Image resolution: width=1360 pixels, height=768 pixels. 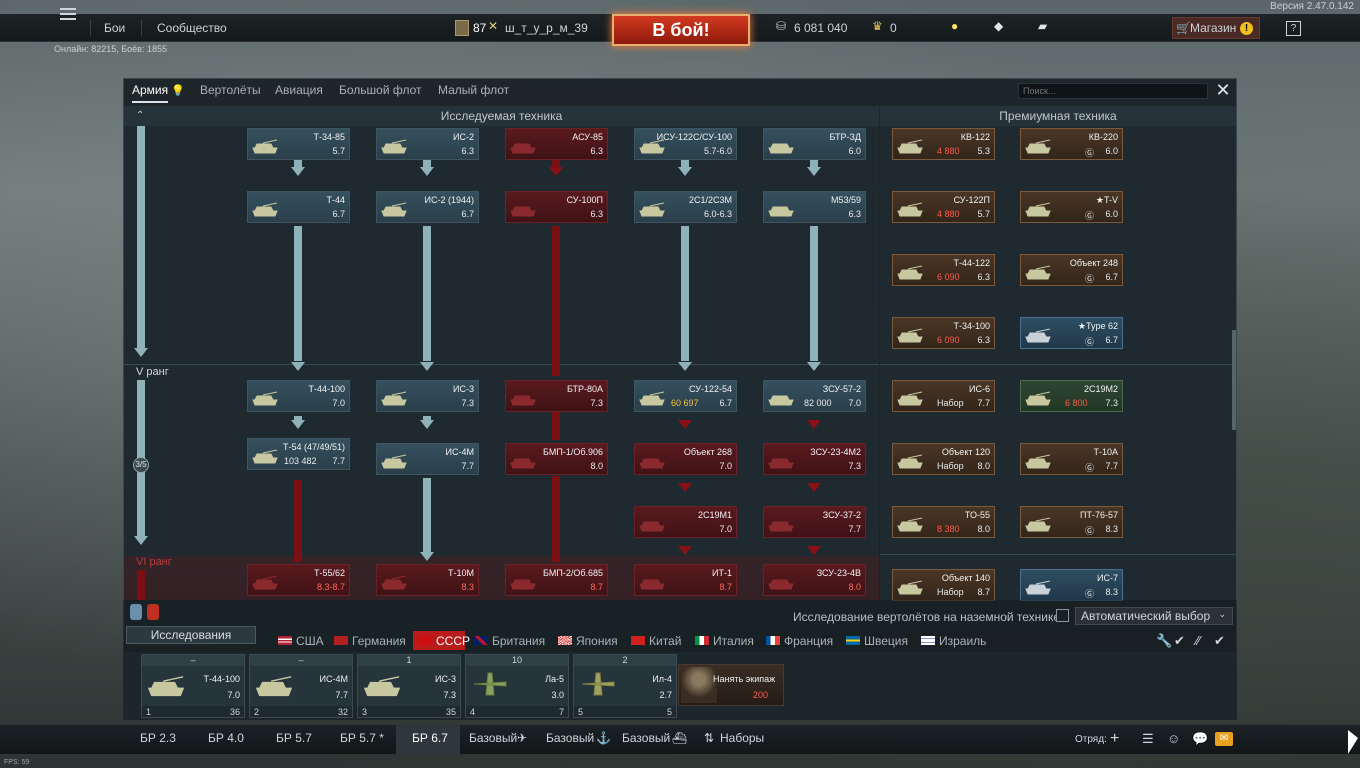 I want to click on crew-slot: 10 Ла-5 3.0 4 7, so click(x=517, y=686).